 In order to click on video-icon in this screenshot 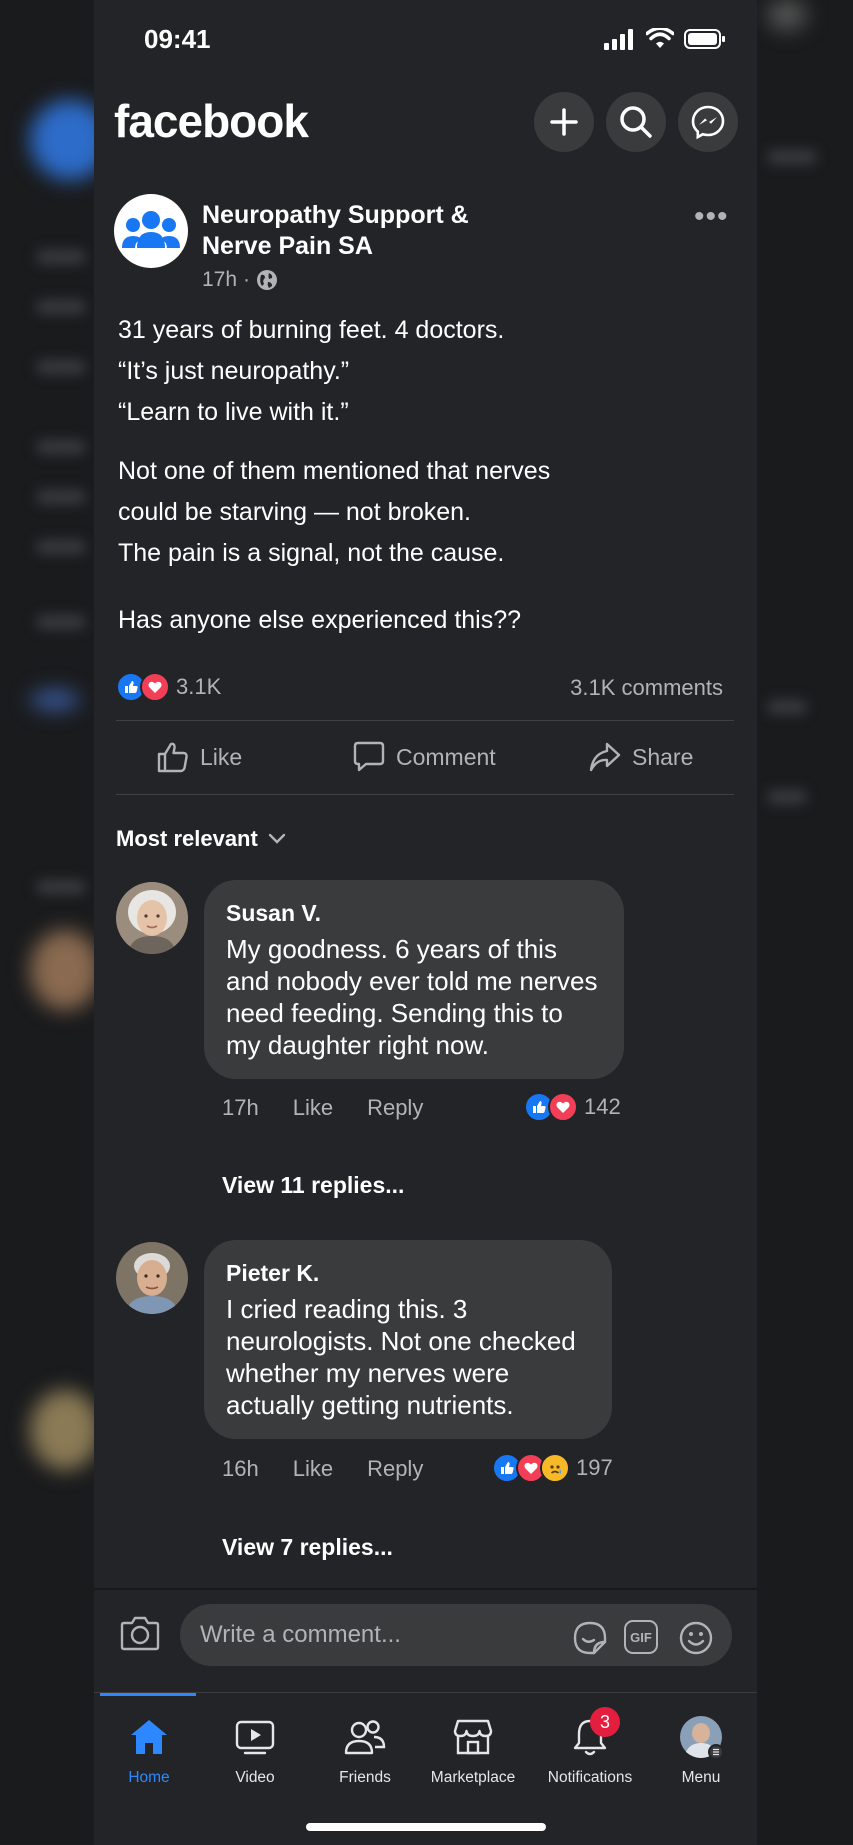, I will do `click(255, 1737)`.